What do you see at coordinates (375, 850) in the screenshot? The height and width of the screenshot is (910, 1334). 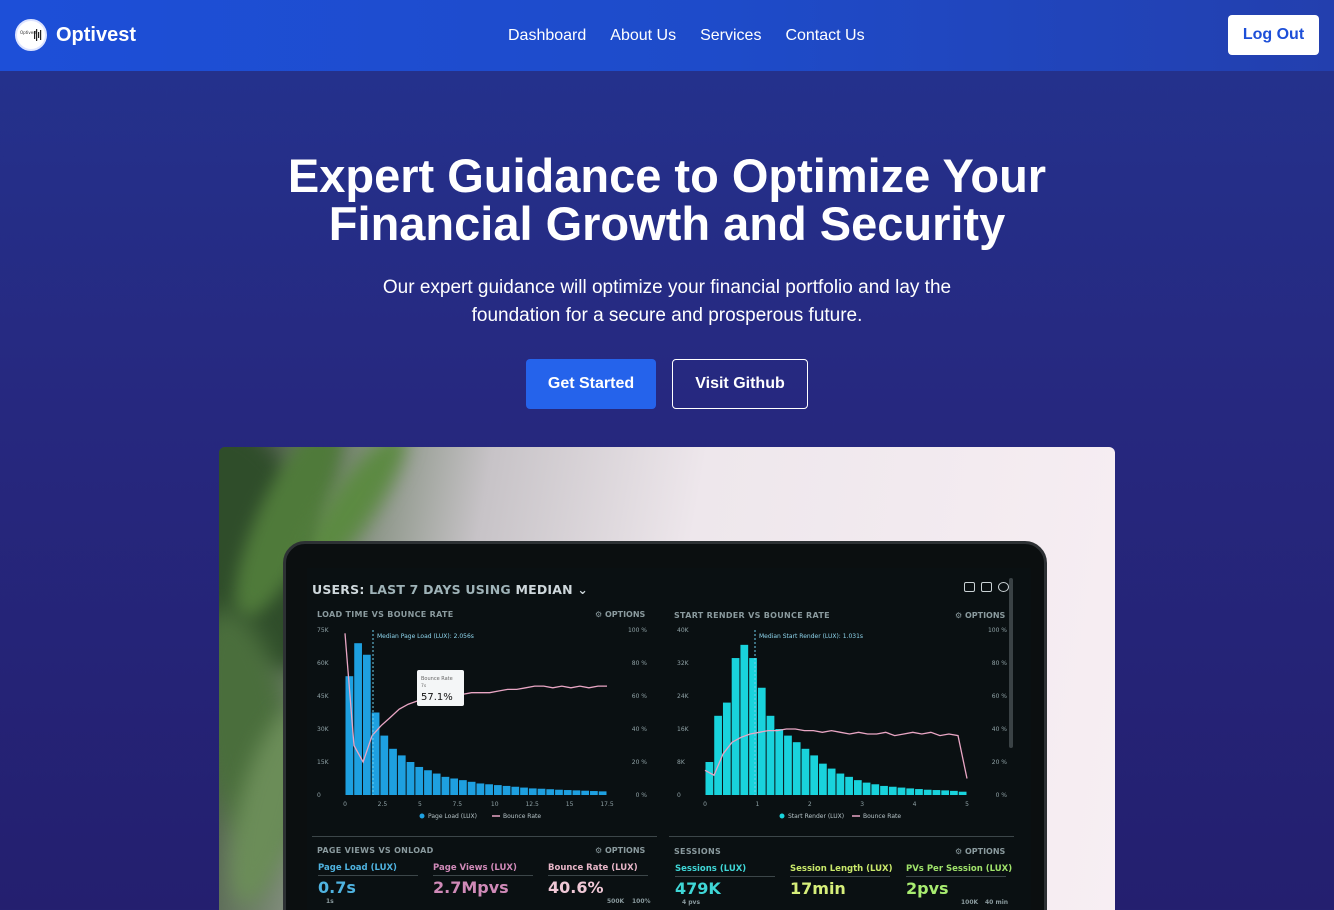 I see `page-views-title: PAGE VIEWS VS ONLOAD` at bounding box center [375, 850].